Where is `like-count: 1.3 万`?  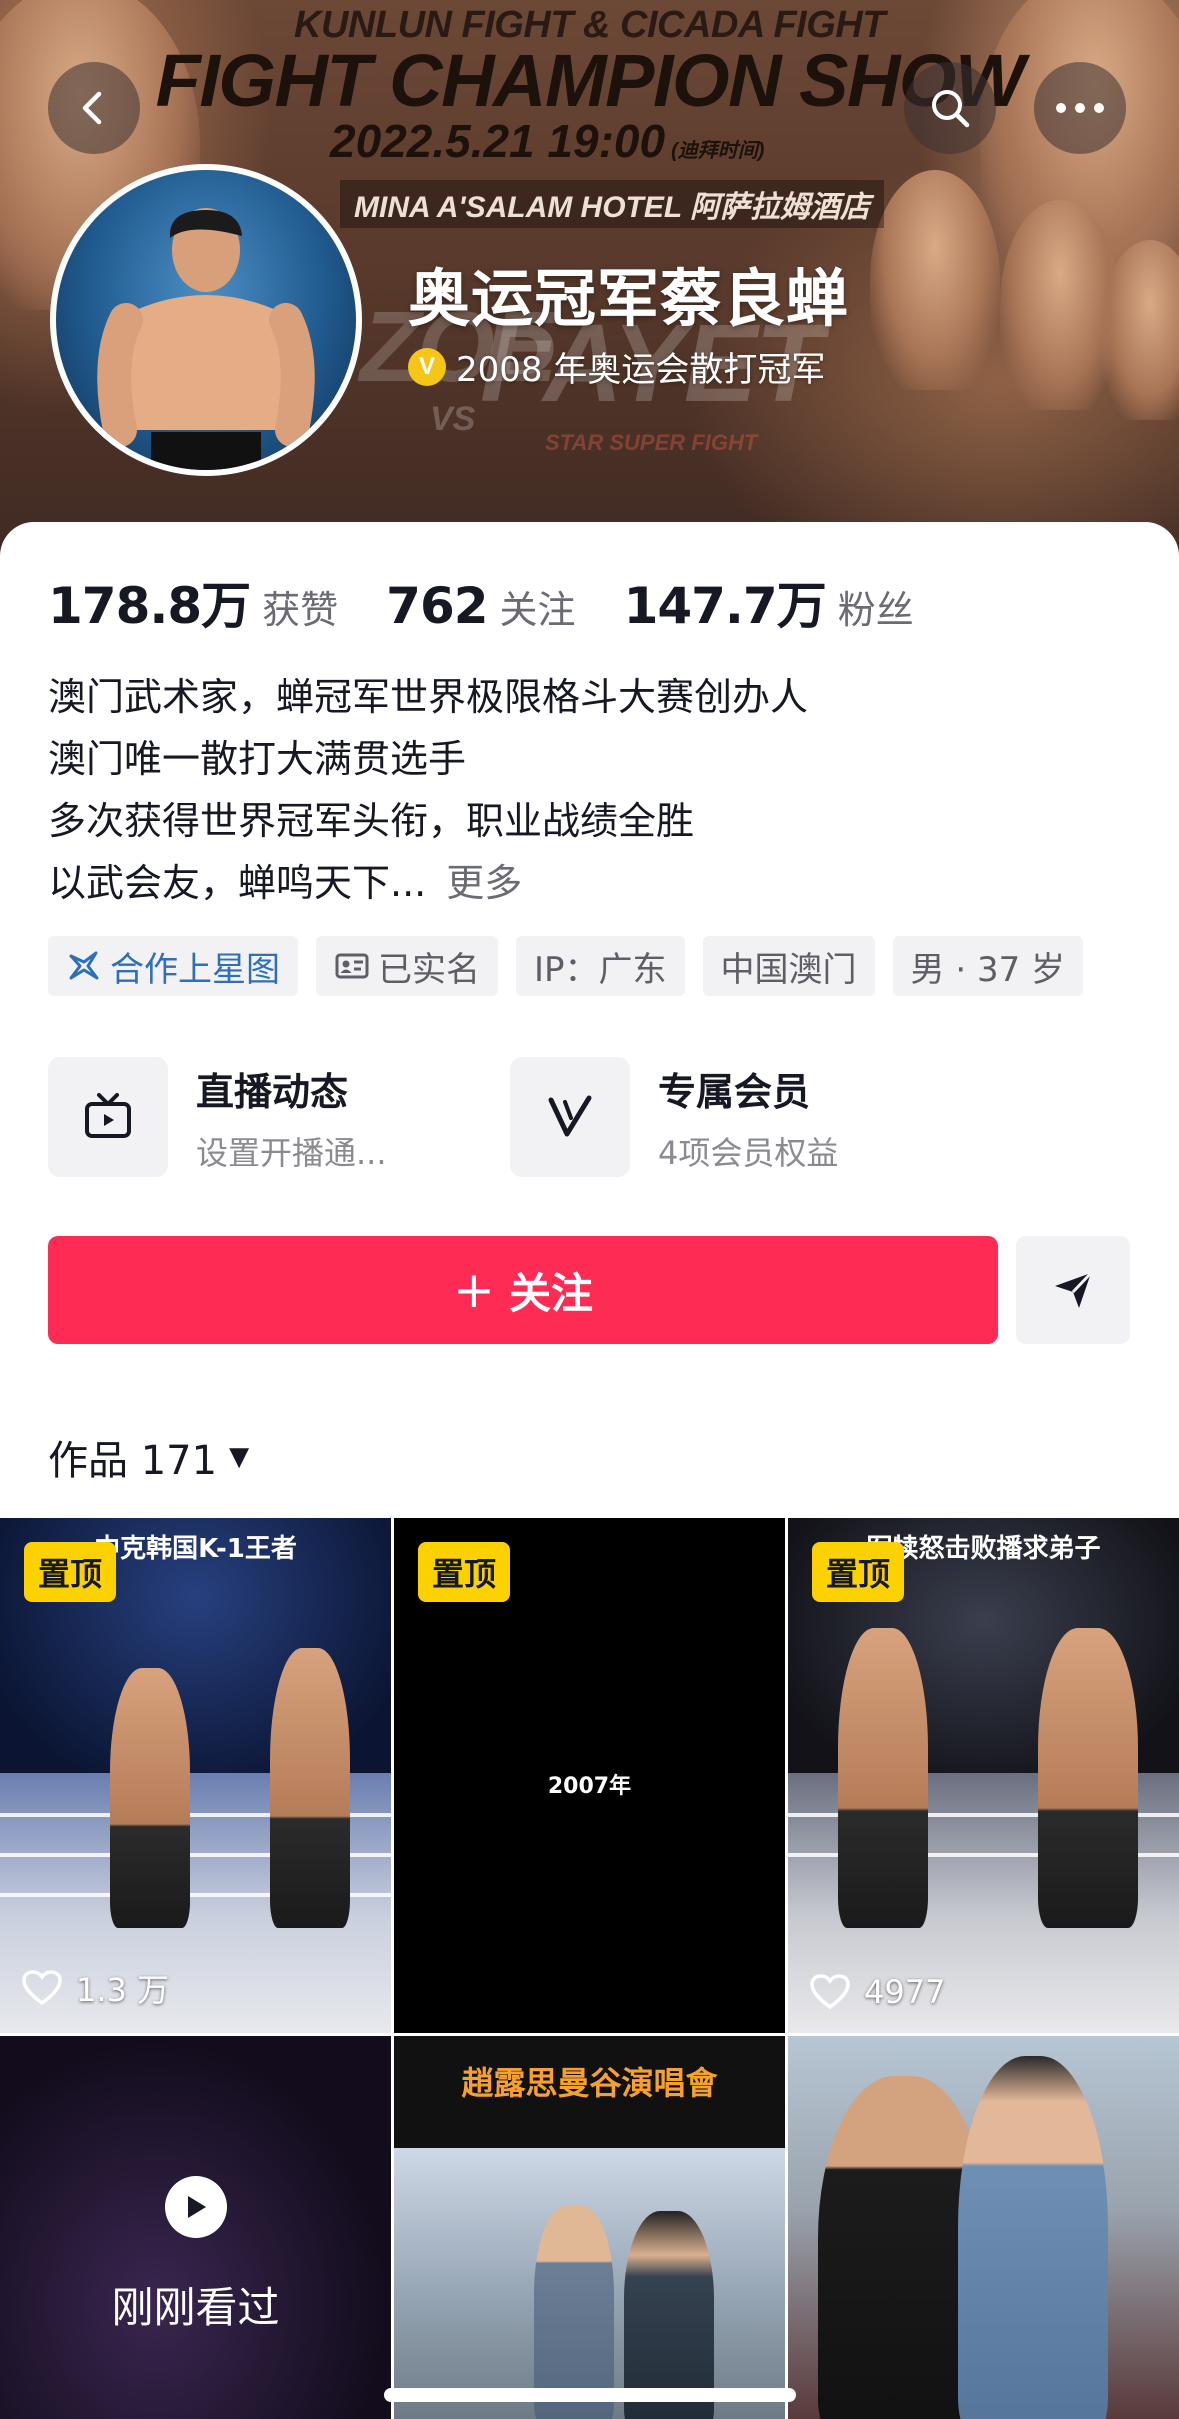 like-count: 1.3 万 is located at coordinates (95, 1988).